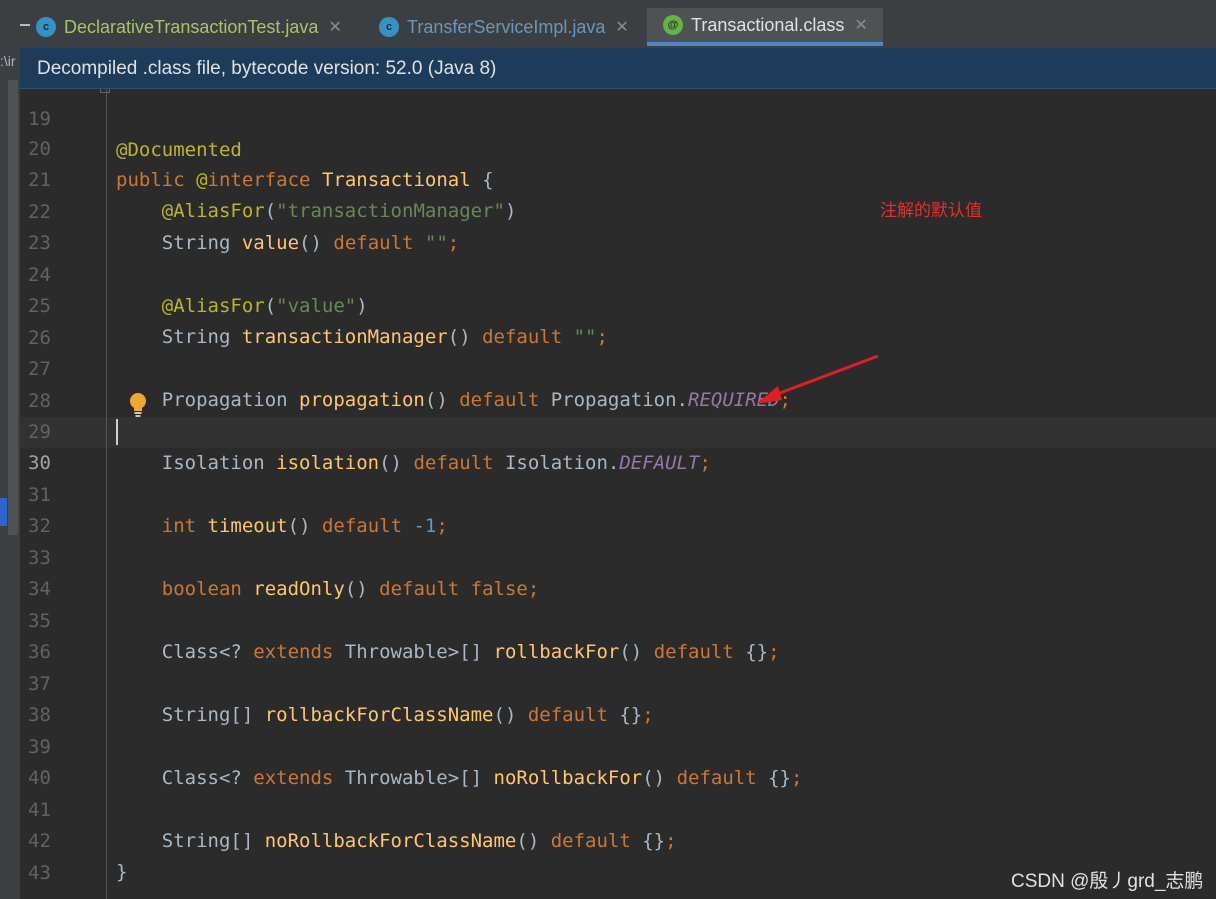 The image size is (1216, 899). Describe the element at coordinates (931, 210) in the screenshot. I see `annotation-note: 注解的默认值` at that location.